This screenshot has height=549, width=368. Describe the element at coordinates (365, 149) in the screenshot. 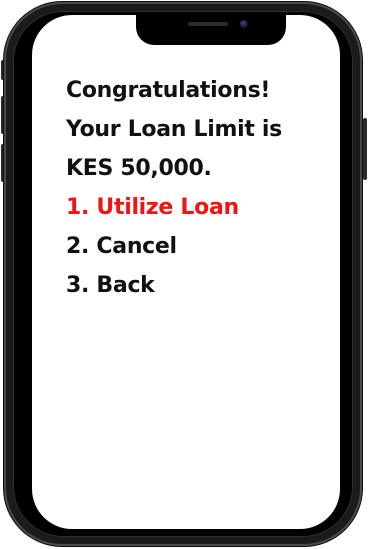

I see `power-button` at that location.